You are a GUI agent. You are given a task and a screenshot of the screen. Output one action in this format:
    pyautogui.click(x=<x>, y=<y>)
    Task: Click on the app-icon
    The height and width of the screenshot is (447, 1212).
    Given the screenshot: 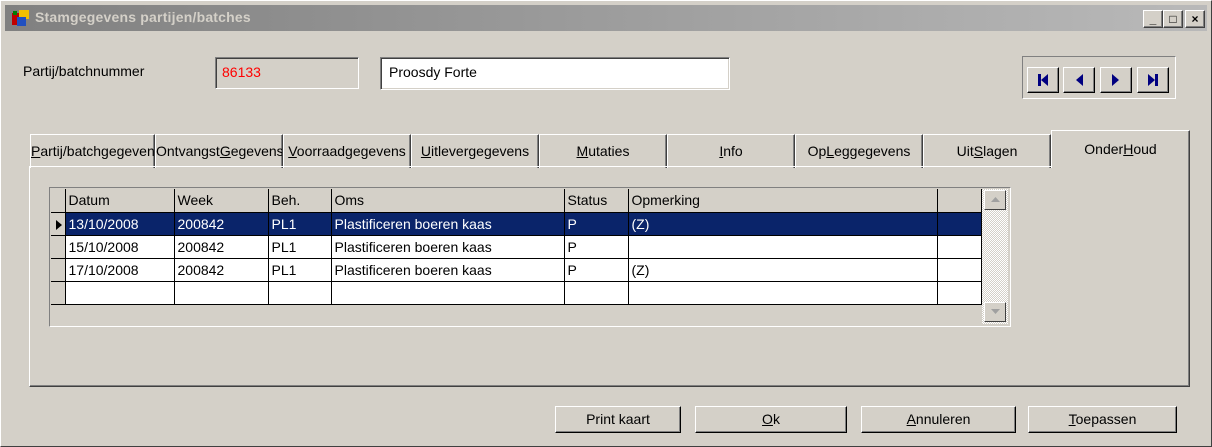 What is the action you would take?
    pyautogui.click(x=20, y=18)
    